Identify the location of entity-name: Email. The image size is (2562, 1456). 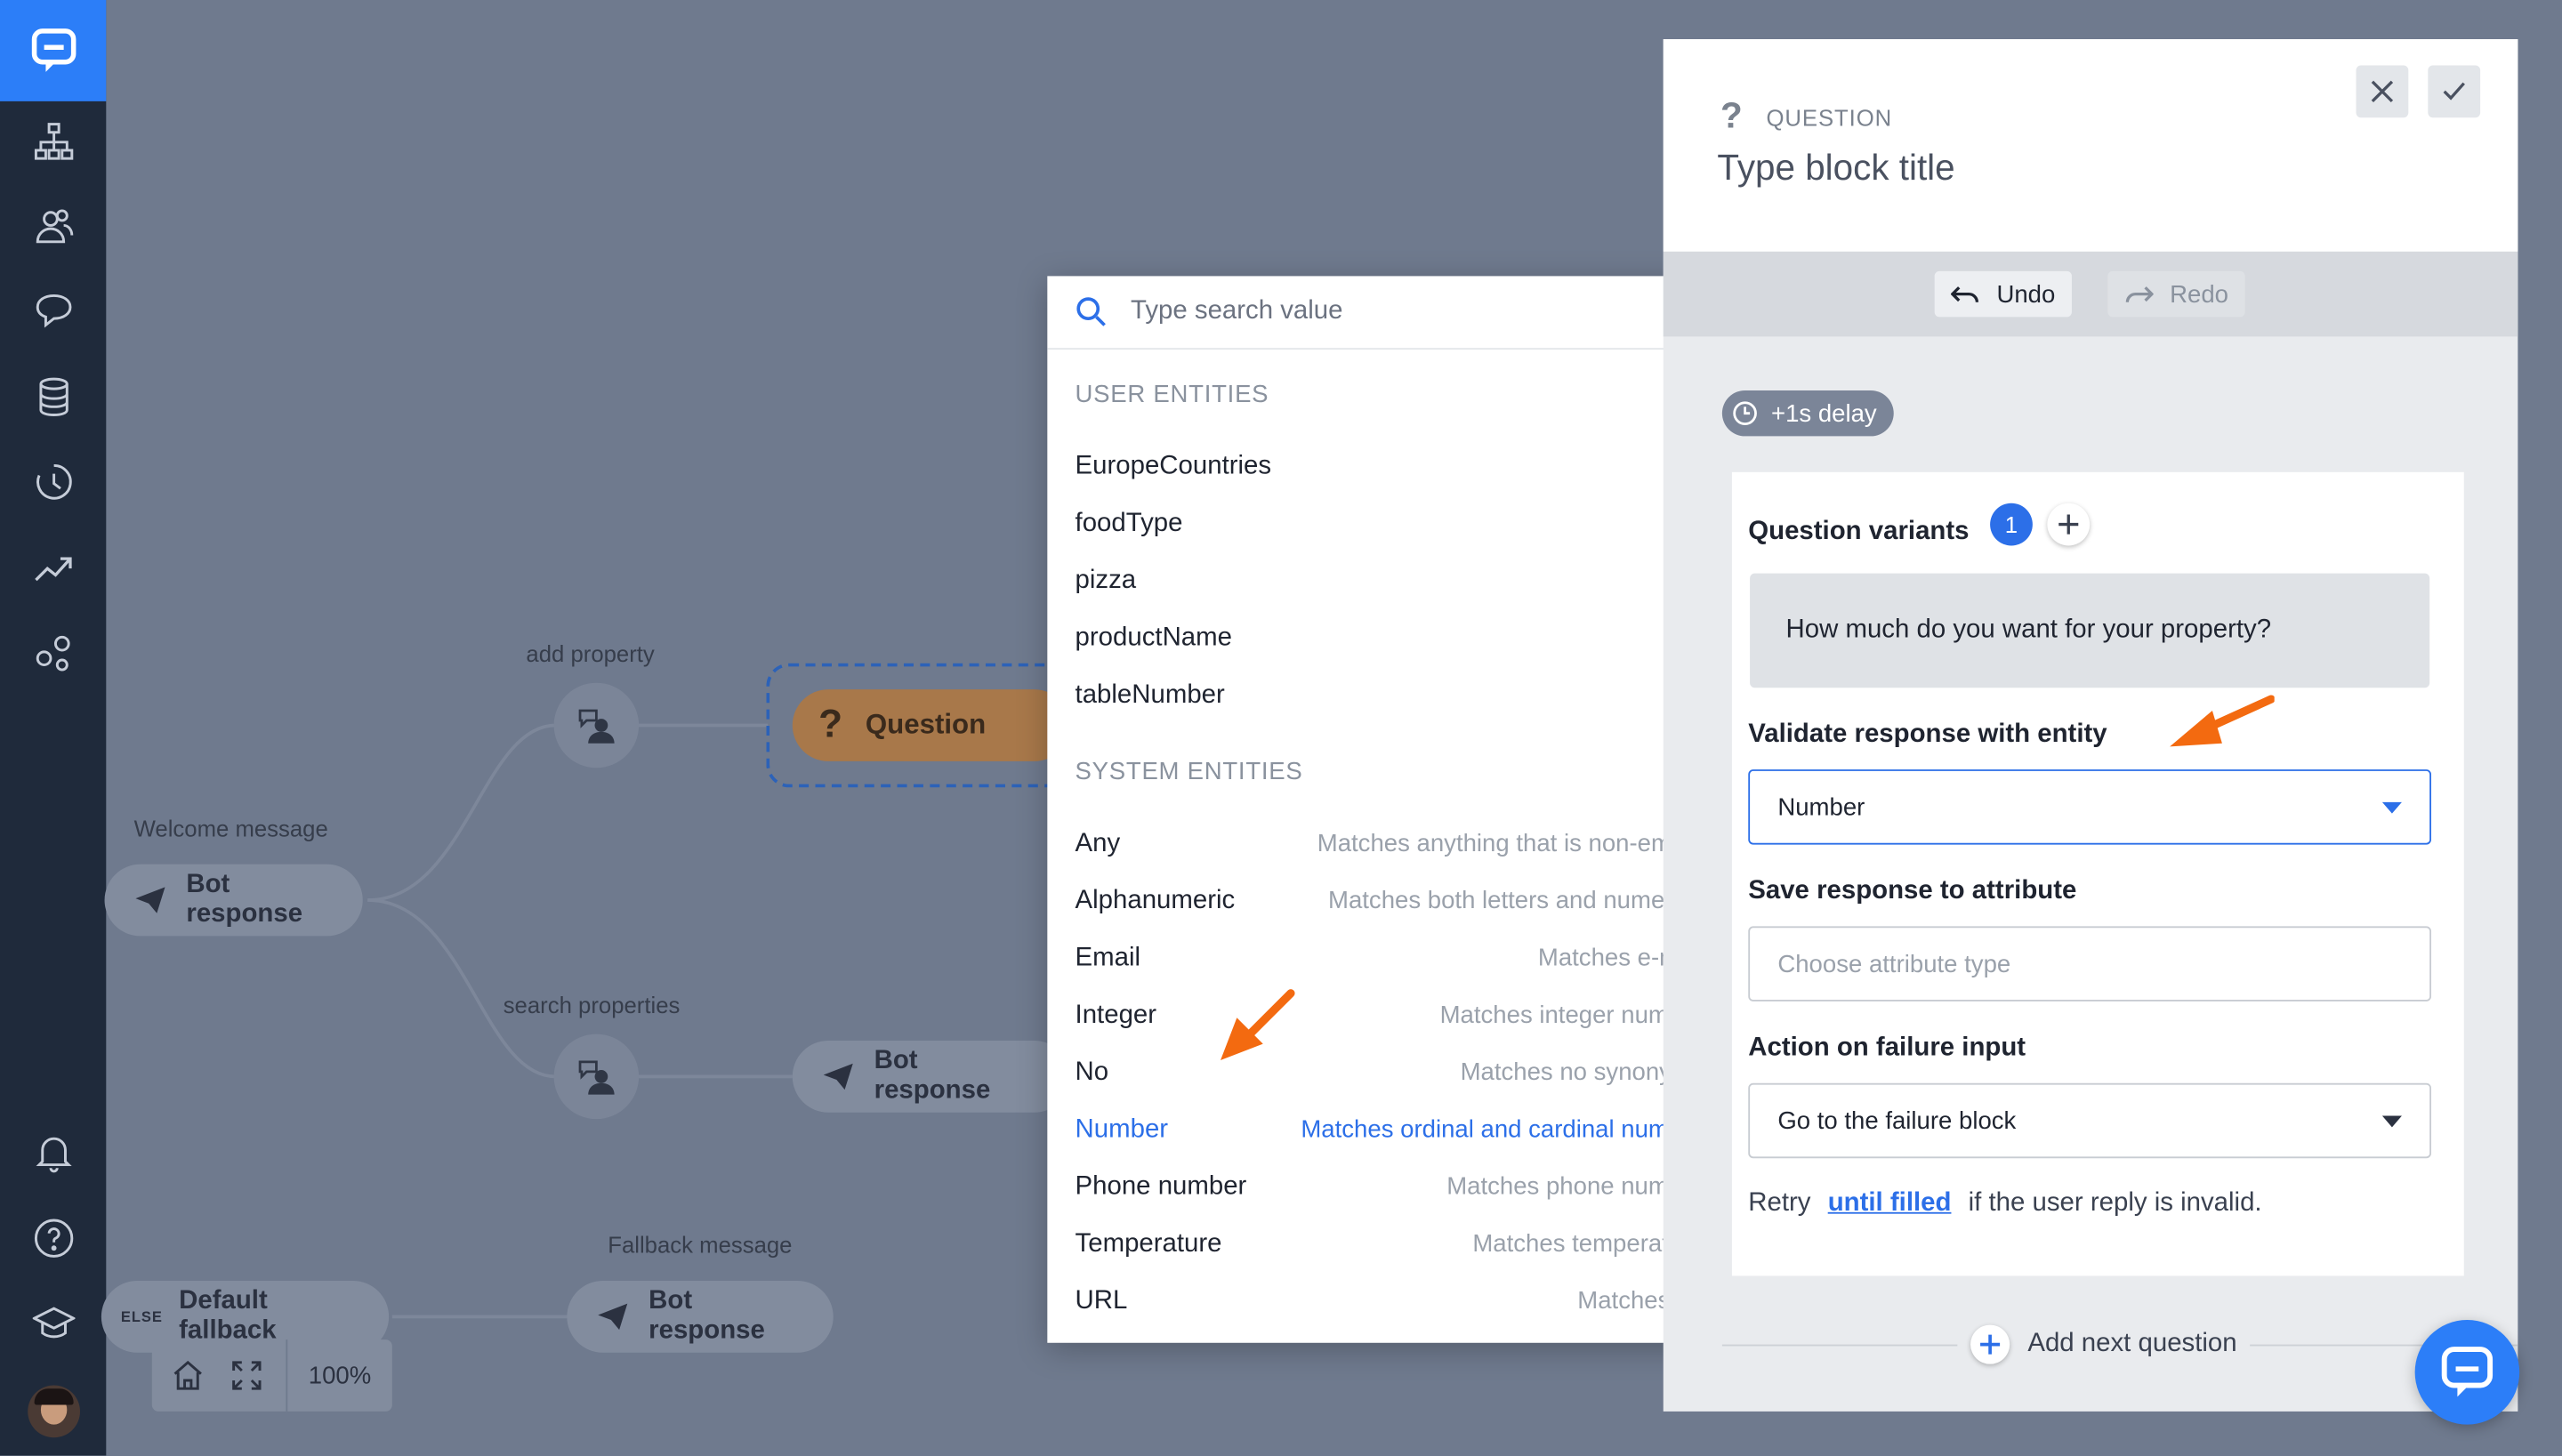
(1108, 957).